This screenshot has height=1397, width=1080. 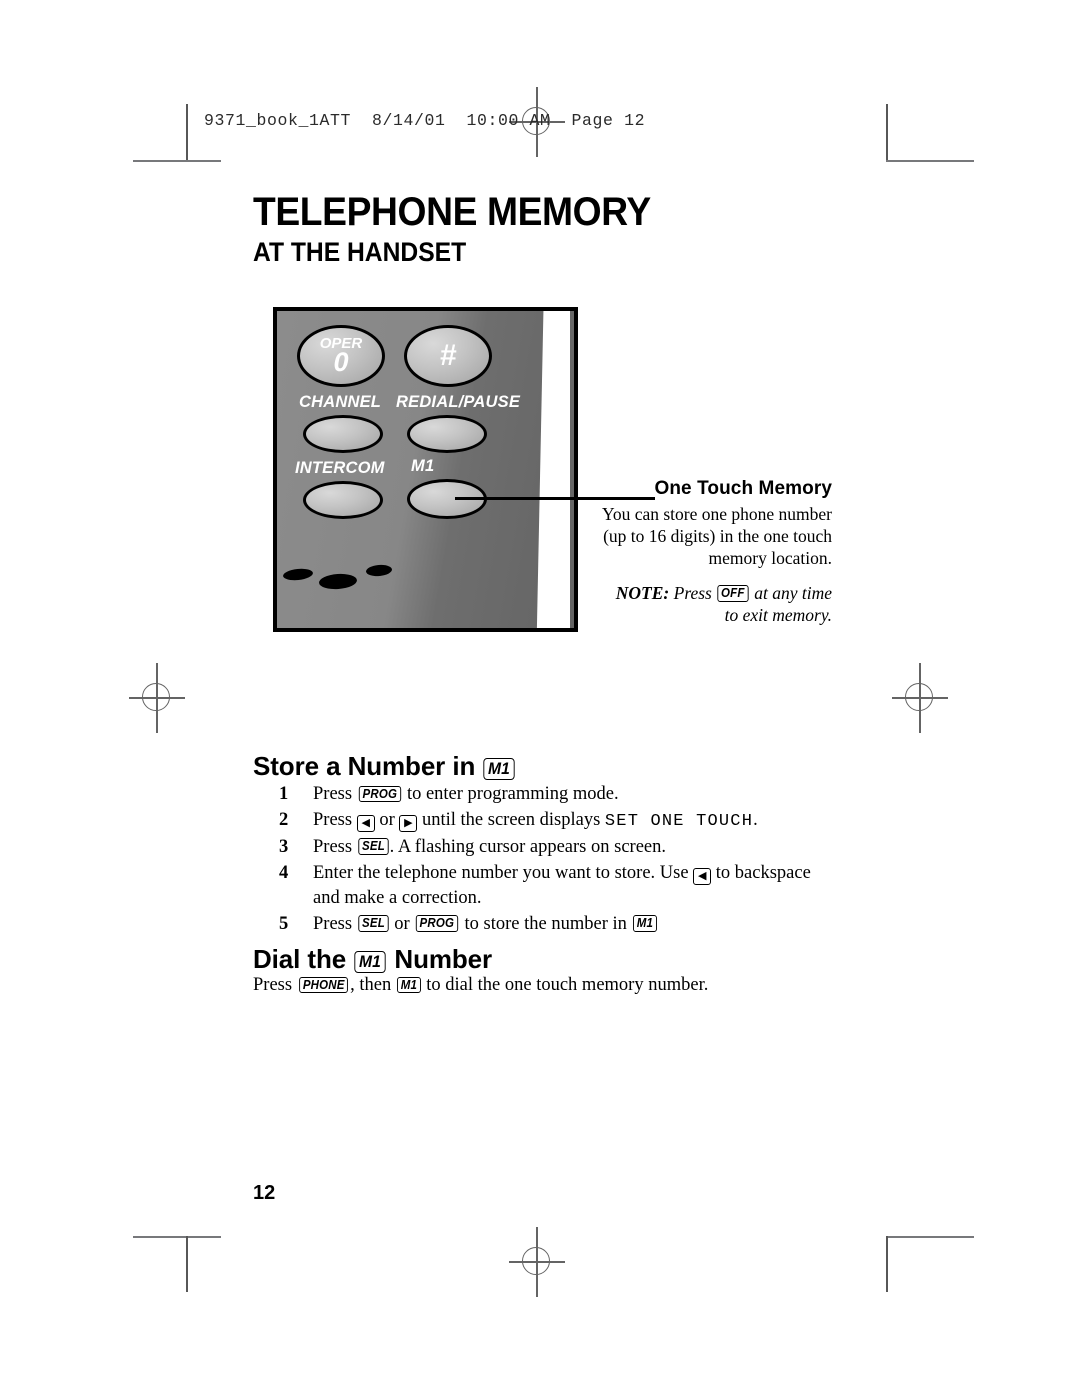 I want to click on body-text: to store the number in, so click(x=545, y=923).